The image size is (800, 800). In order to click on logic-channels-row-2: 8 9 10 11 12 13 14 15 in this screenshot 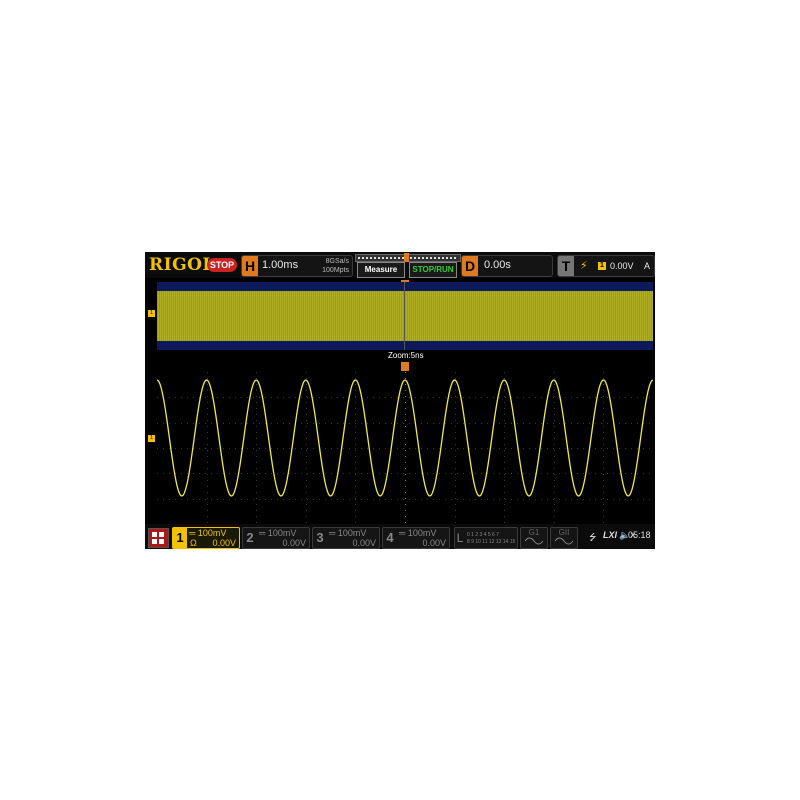, I will do `click(491, 542)`.